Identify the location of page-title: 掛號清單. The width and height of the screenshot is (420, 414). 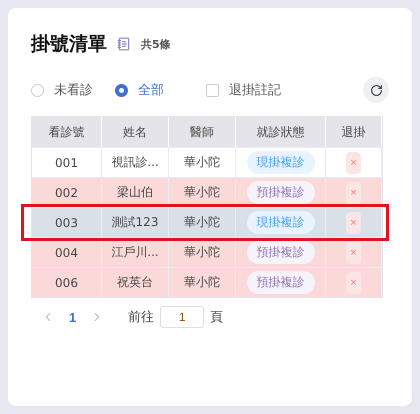
(69, 44).